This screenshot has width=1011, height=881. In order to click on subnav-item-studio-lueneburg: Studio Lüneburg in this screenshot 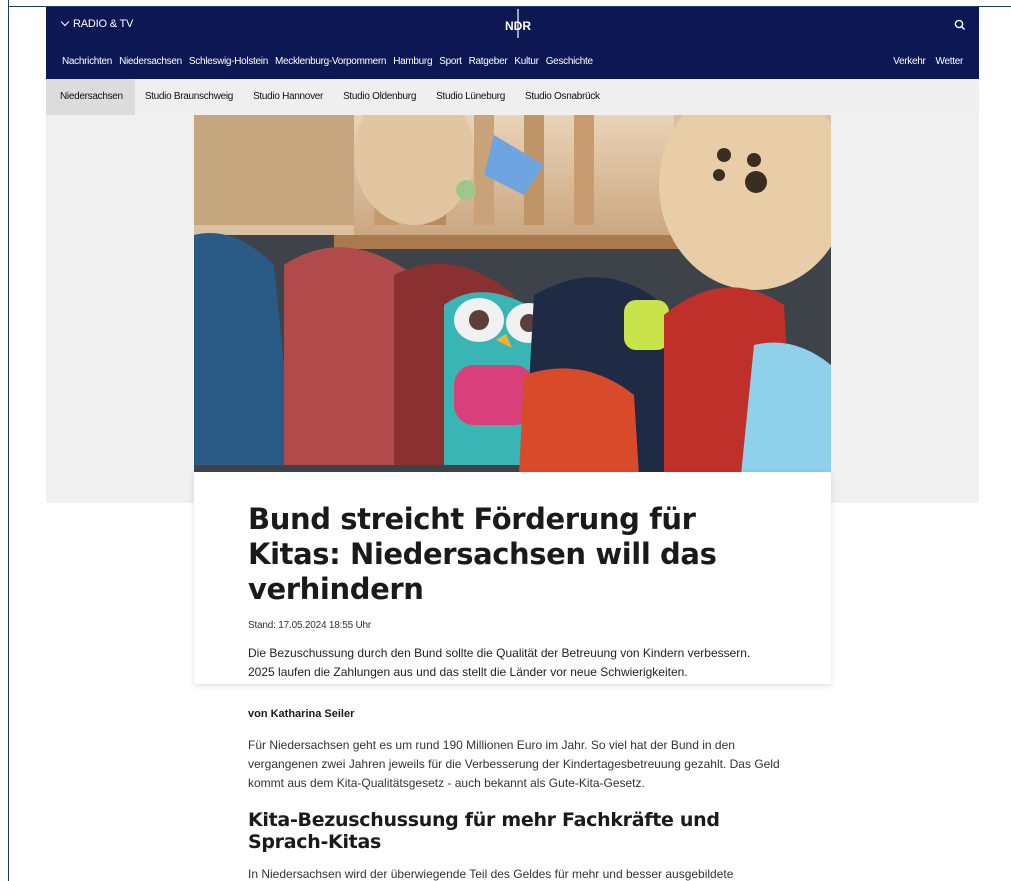, I will do `click(470, 97)`.